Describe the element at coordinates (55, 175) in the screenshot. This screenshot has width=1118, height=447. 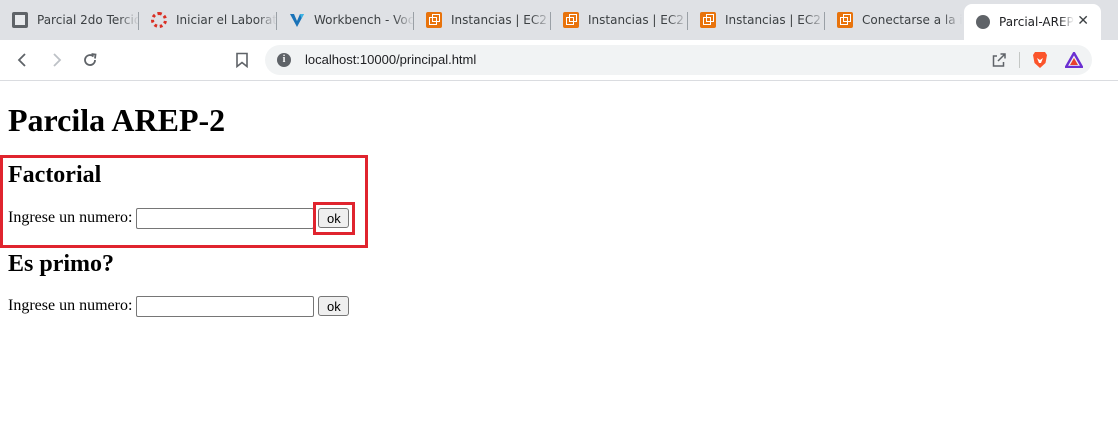
I see `factorial-heading: Factorial` at that location.